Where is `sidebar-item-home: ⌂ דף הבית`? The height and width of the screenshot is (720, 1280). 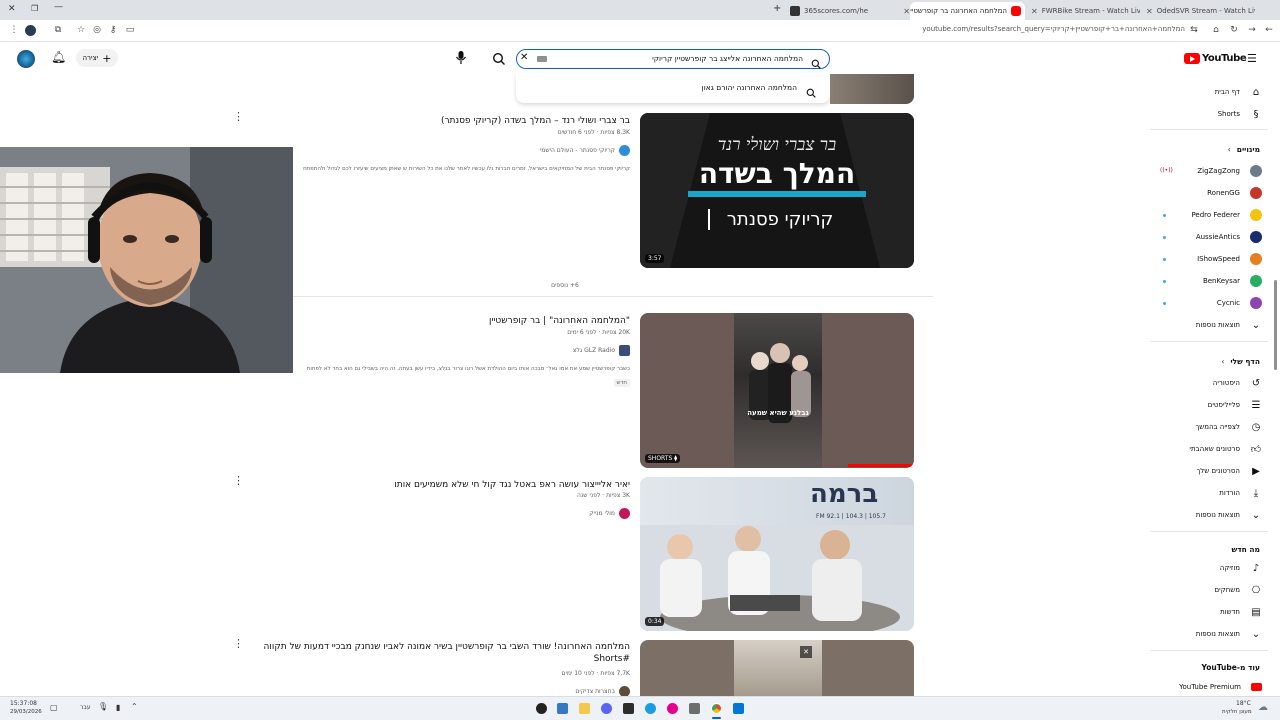 sidebar-item-home: ⌂ דף הבית is located at coordinates (1202, 92).